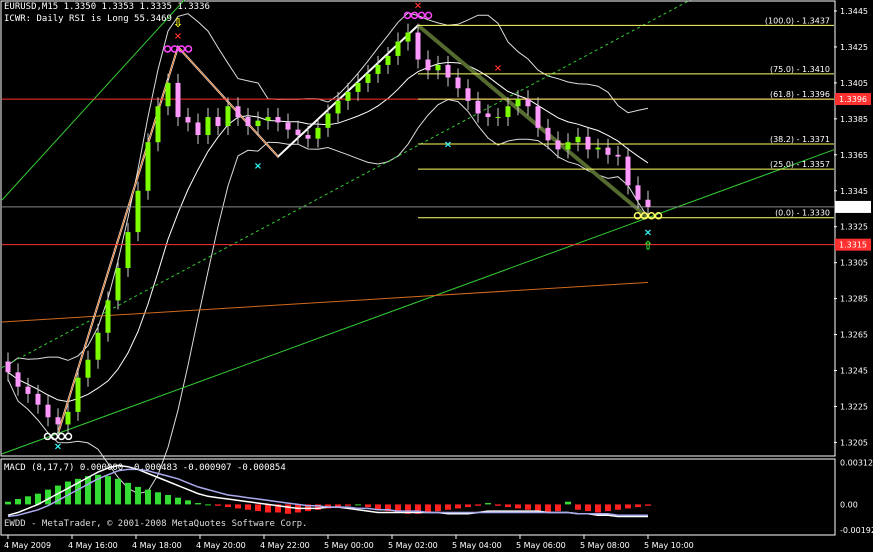 The height and width of the screenshot is (552, 873). I want to click on y-tick-label: 1.3325, so click(854, 227).